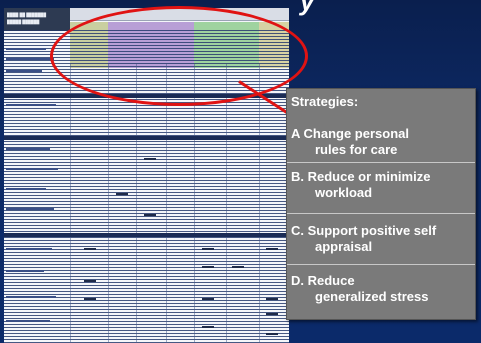  What do you see at coordinates (323, 280) in the screenshot?
I see `strategy-d-line1: D. Reduce` at bounding box center [323, 280].